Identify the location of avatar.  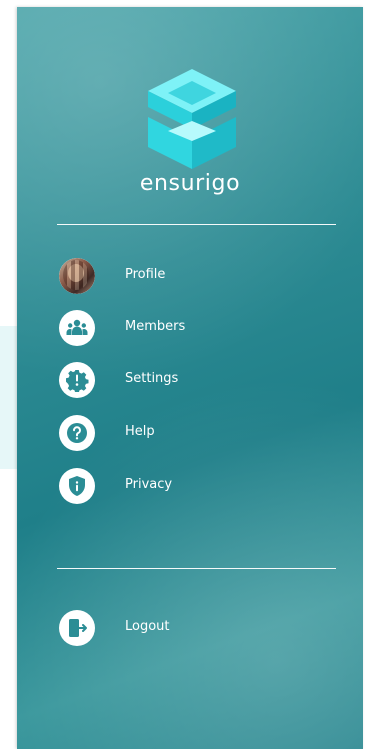
(77, 276).